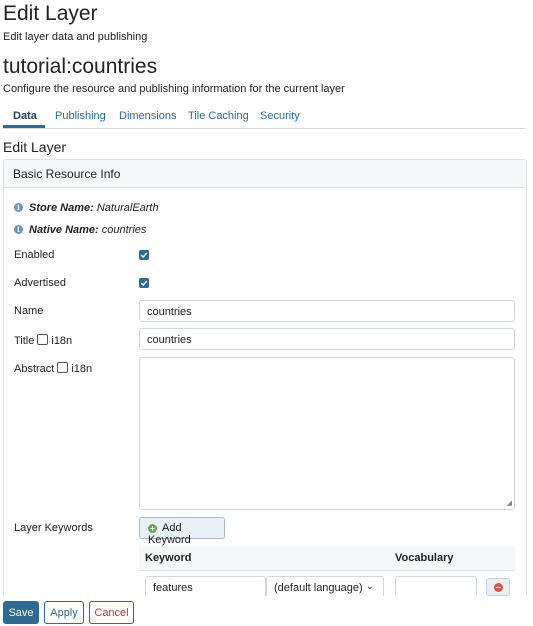 The height and width of the screenshot is (626, 533). Describe the element at coordinates (50, 13) in the screenshot. I see `page-title: Edit Layer` at that location.